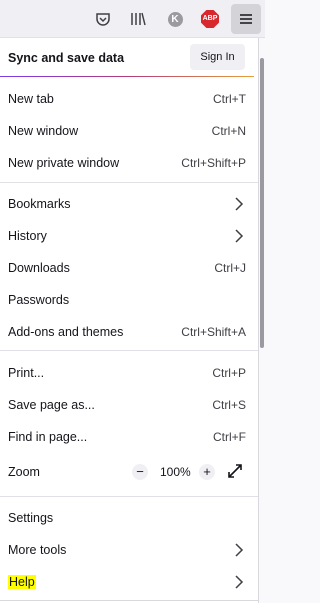 Image resolution: width=320 pixels, height=603 pixels. What do you see at coordinates (31, 99) in the screenshot?
I see `menu-item-label: New tab` at bounding box center [31, 99].